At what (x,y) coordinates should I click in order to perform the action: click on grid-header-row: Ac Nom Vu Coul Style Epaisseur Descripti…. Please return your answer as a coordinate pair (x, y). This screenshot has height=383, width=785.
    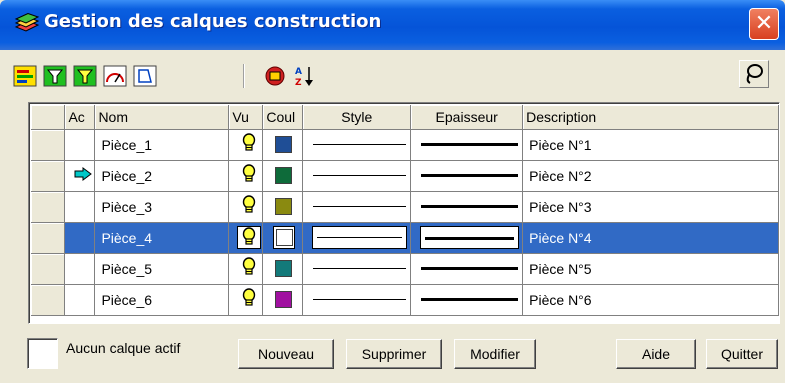
    Looking at the image, I should click on (405, 117).